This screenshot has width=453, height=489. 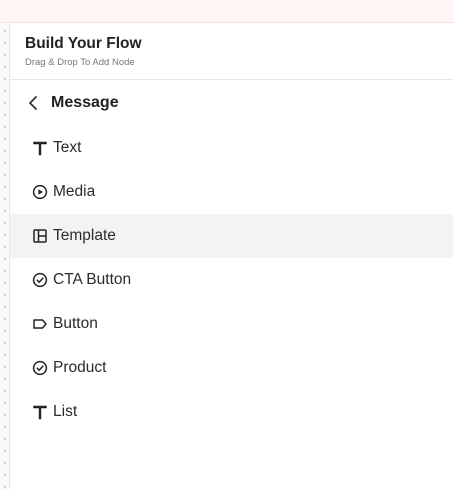 I want to click on node-item-label: Button, so click(x=75, y=323).